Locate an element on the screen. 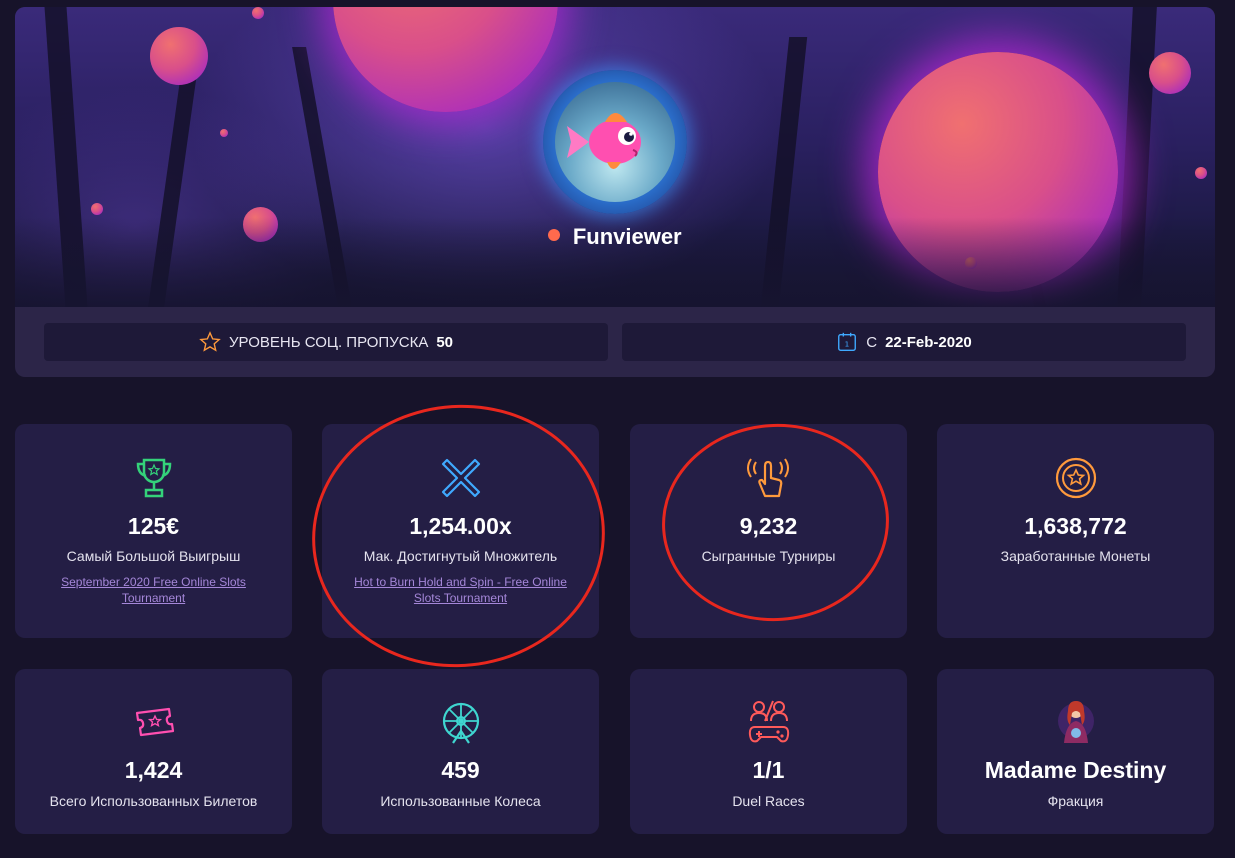 The image size is (1235, 858). stat-card-coins-earned: 1,638,772 Заработанные Монеты is located at coordinates (1075, 531).